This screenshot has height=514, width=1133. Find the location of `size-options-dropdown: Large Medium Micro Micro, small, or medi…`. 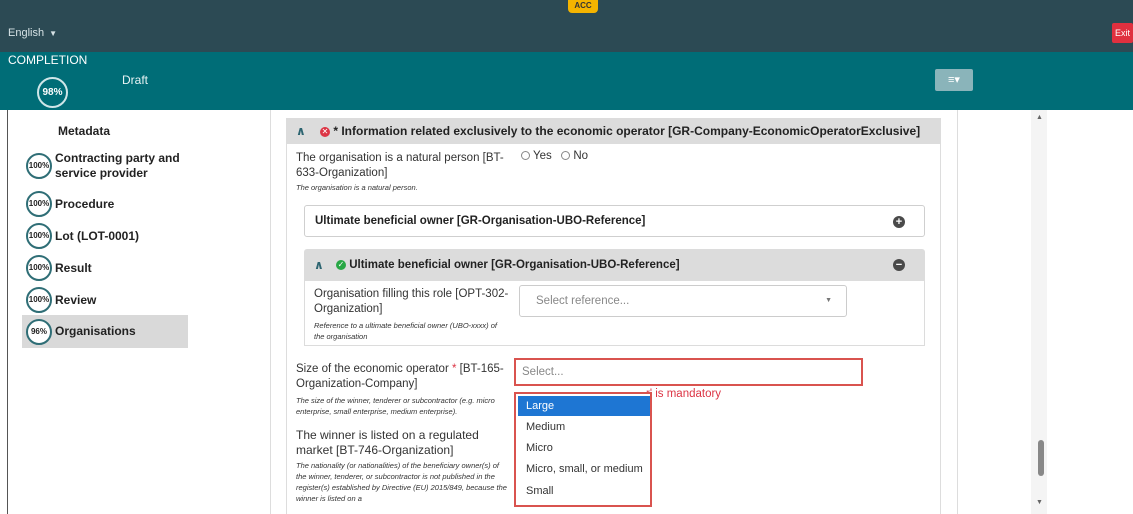

size-options-dropdown: Large Medium Micro Micro, small, or medi… is located at coordinates (583, 449).